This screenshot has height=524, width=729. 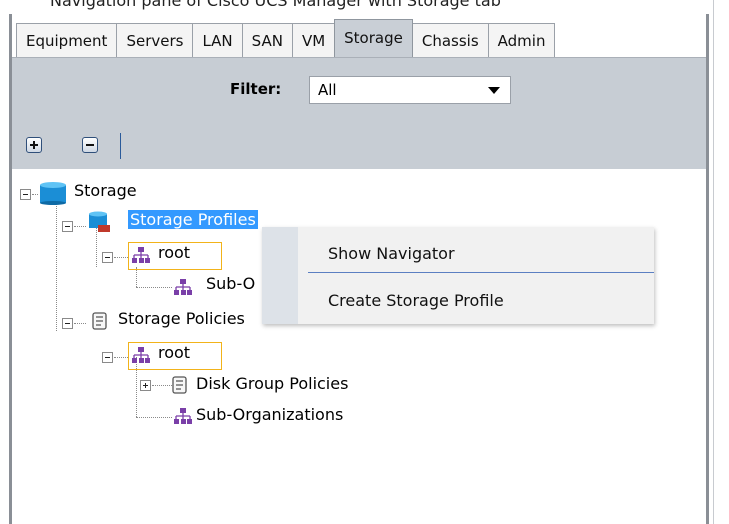 What do you see at coordinates (99, 221) in the screenshot?
I see `storage-profile-icon` at bounding box center [99, 221].